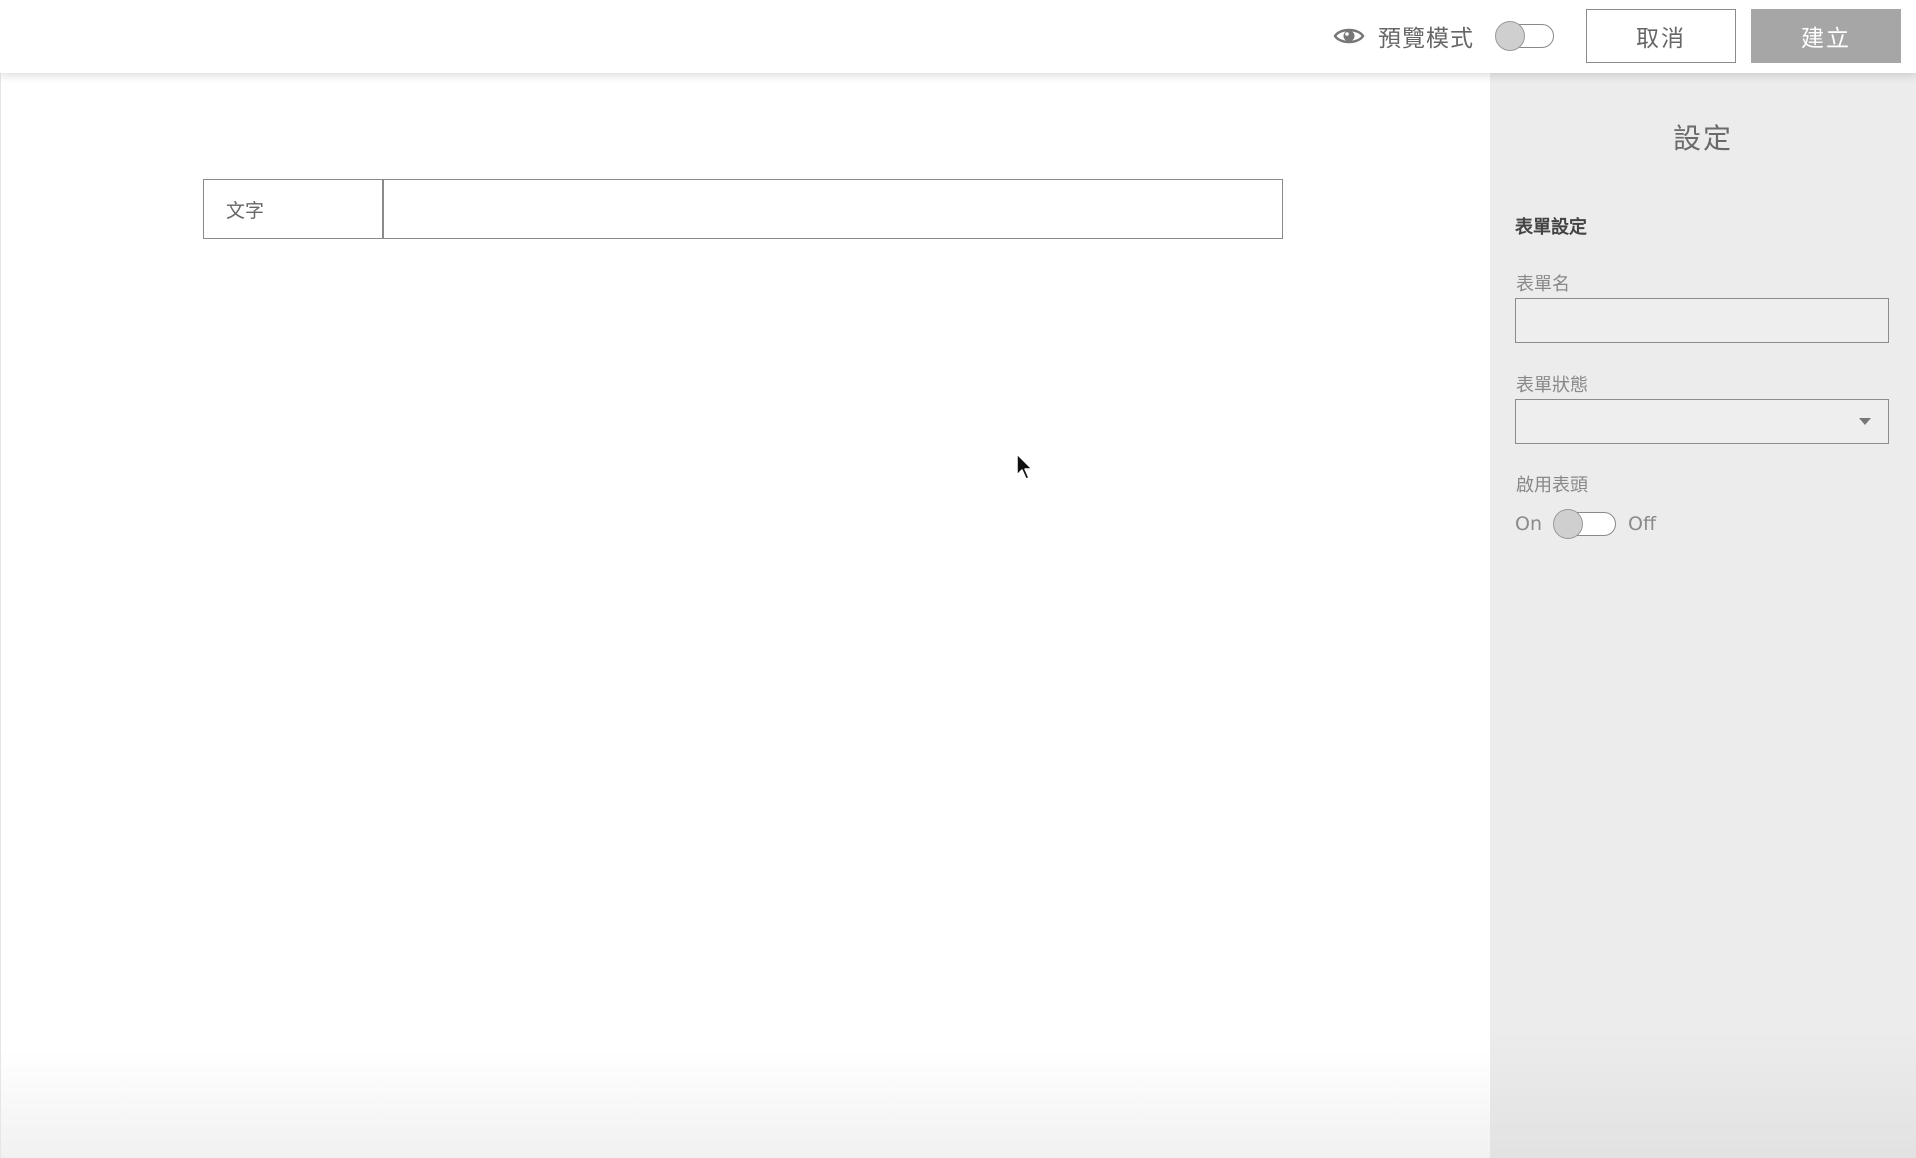 This screenshot has height=1158, width=1916. I want to click on section-title: 表單設定, so click(1551, 227).